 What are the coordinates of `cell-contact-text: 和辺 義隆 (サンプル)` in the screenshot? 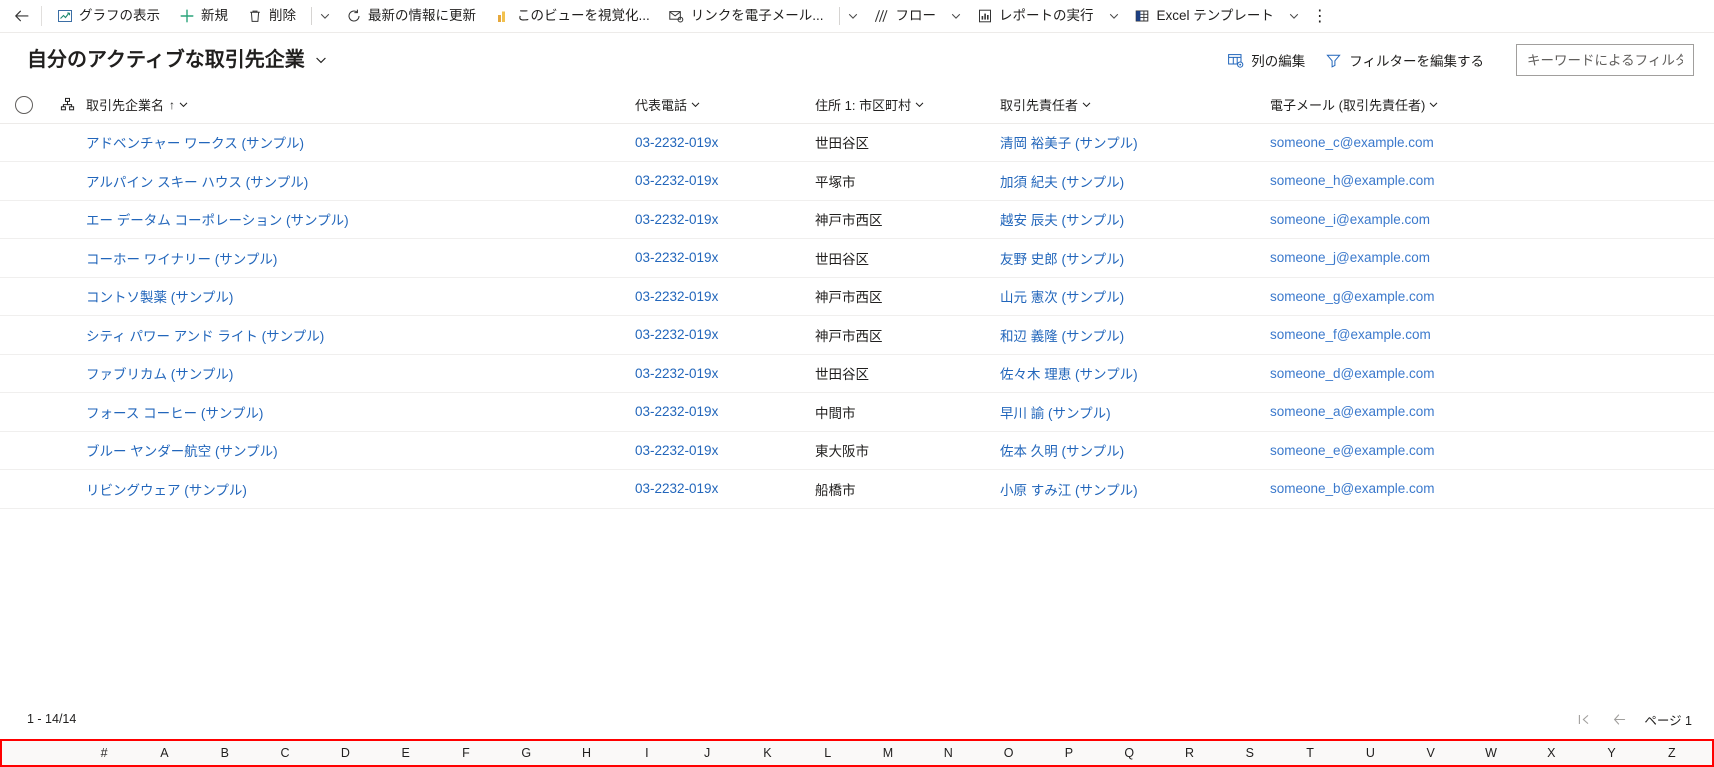 It's located at (1062, 336).